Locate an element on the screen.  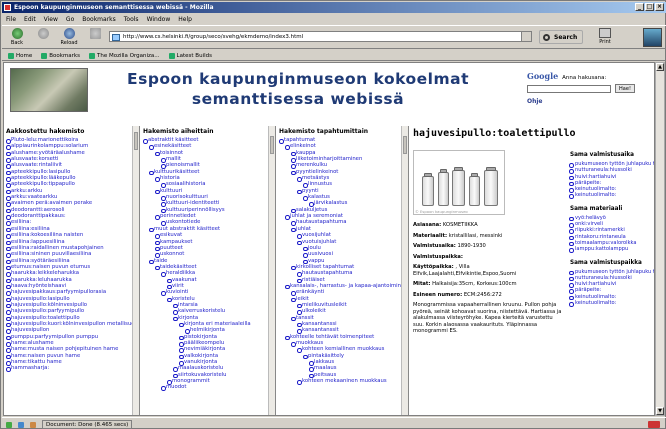
field-label: Esineen numero: is located at coordinates (438, 294).